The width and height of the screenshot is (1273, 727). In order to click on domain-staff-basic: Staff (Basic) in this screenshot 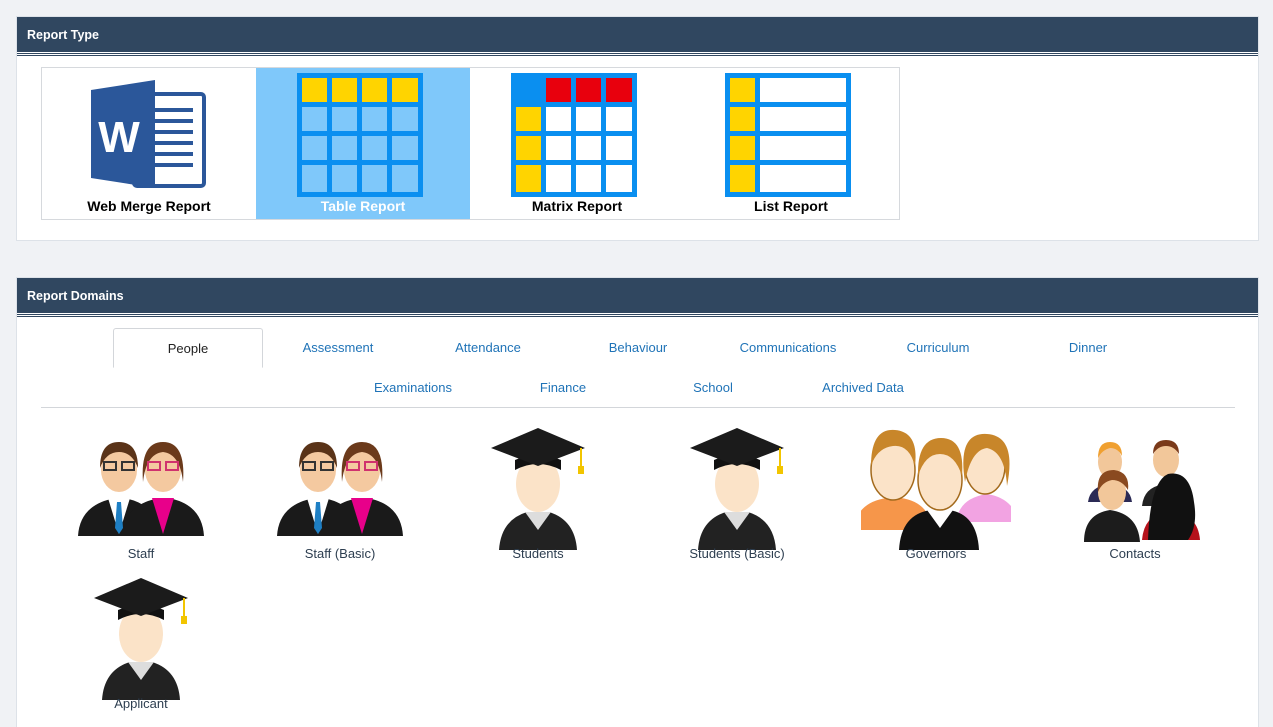, I will do `click(340, 497)`.